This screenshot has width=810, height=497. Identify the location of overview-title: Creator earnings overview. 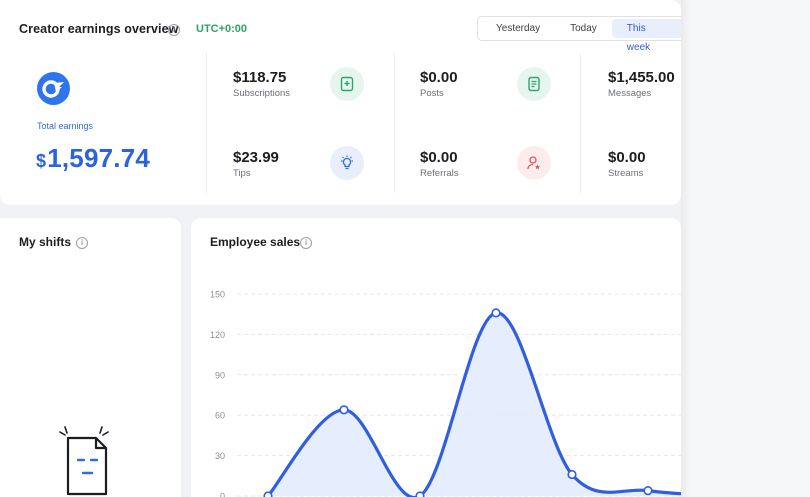
(99, 29).